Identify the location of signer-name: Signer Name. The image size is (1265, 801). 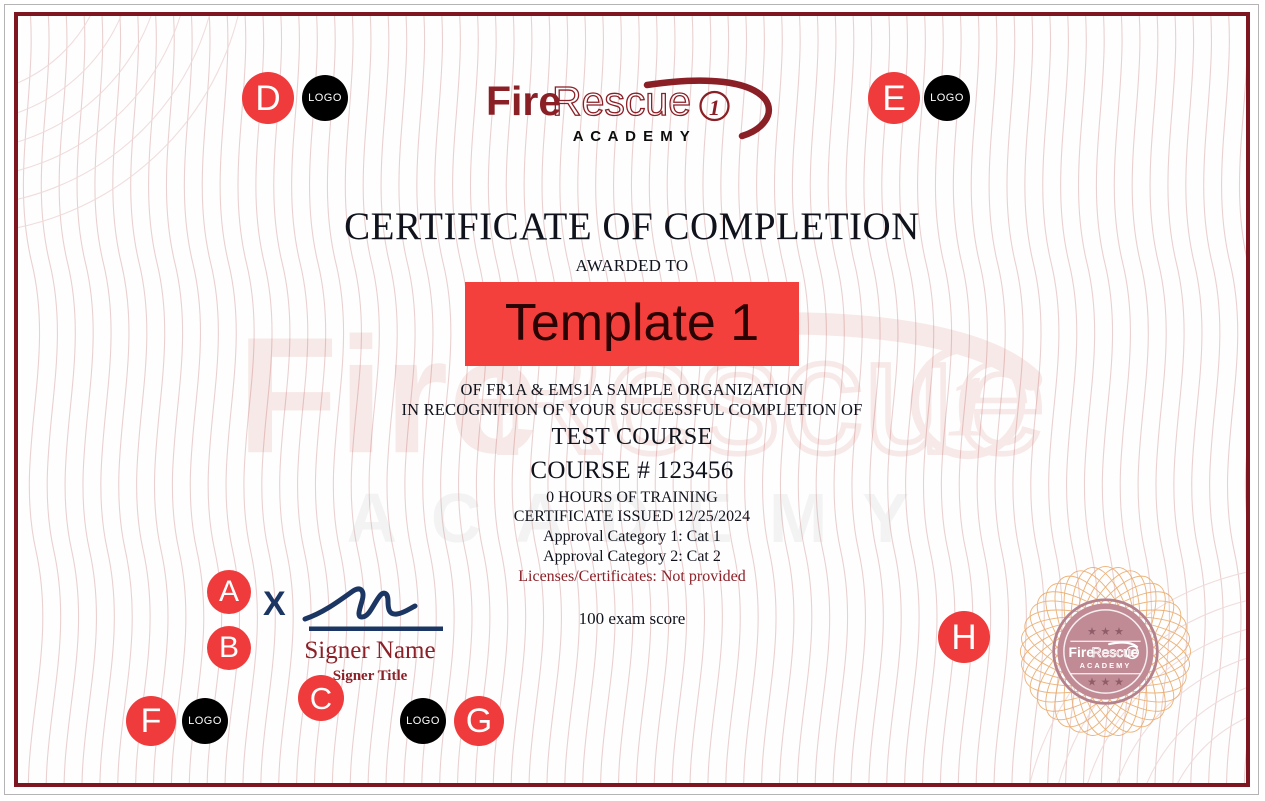
(370, 650).